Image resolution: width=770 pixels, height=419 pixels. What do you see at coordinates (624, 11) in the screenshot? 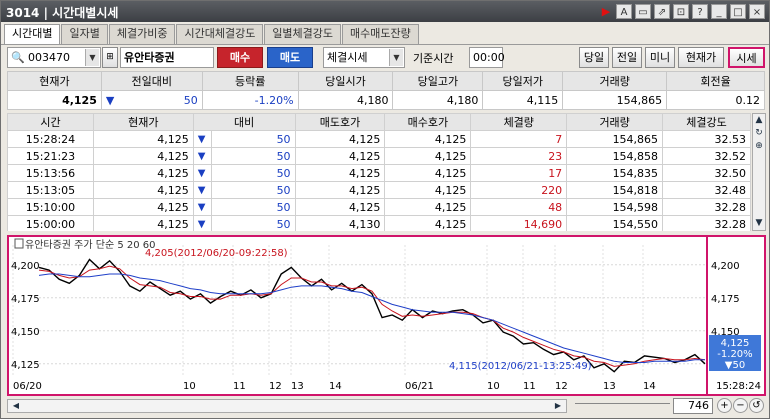
I see `font-icon: A` at bounding box center [624, 11].